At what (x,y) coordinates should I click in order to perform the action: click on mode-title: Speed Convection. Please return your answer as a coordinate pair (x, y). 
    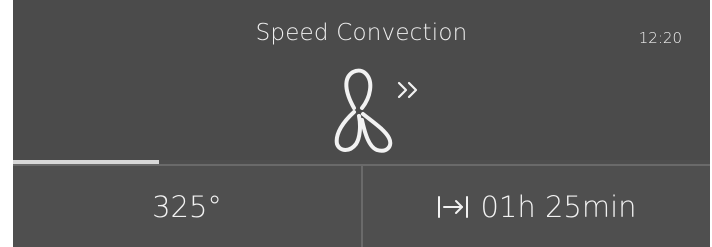
    Looking at the image, I should click on (361, 33).